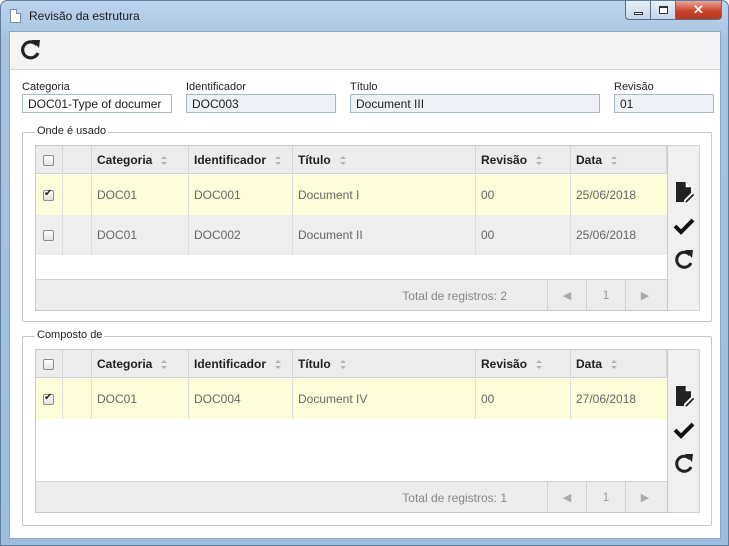 This screenshot has height=546, width=729. I want to click on titulo-field: Document III, so click(475, 103).